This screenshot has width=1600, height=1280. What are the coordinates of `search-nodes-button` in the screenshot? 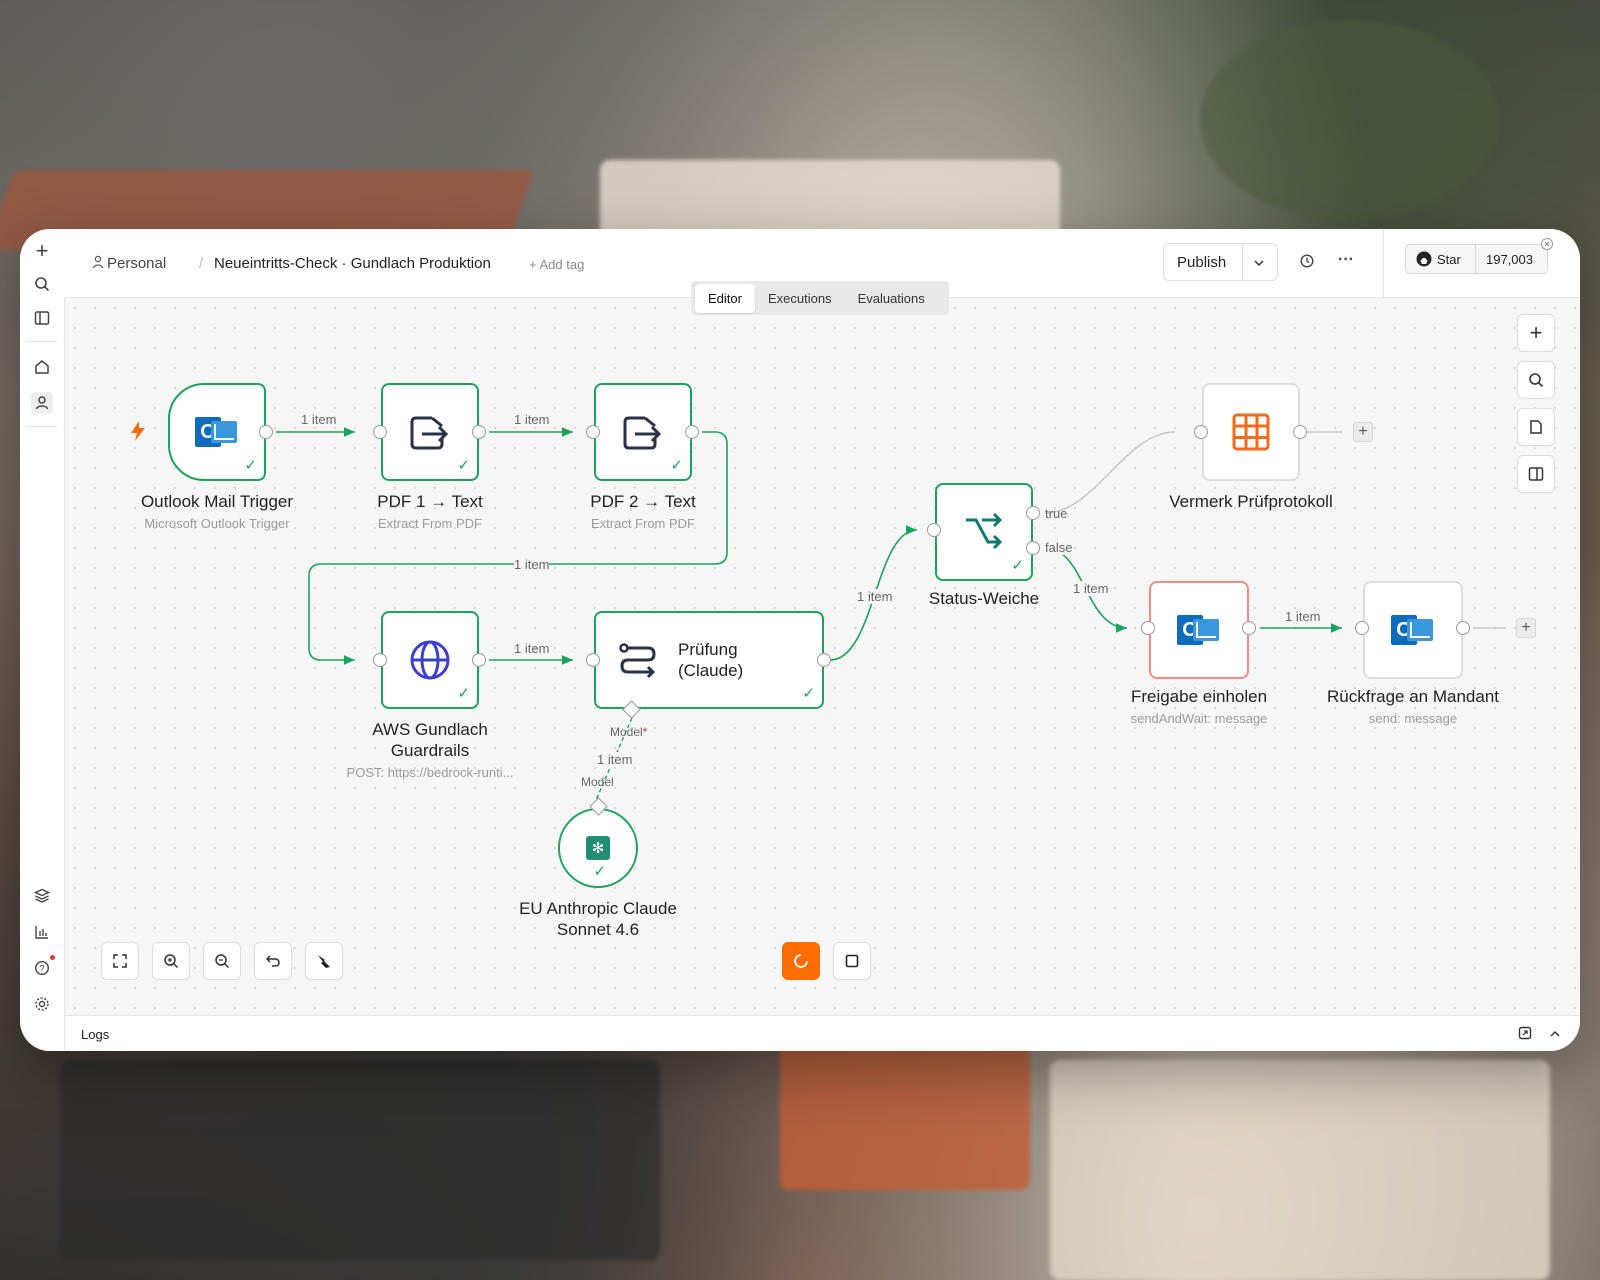 It's located at (1536, 380).